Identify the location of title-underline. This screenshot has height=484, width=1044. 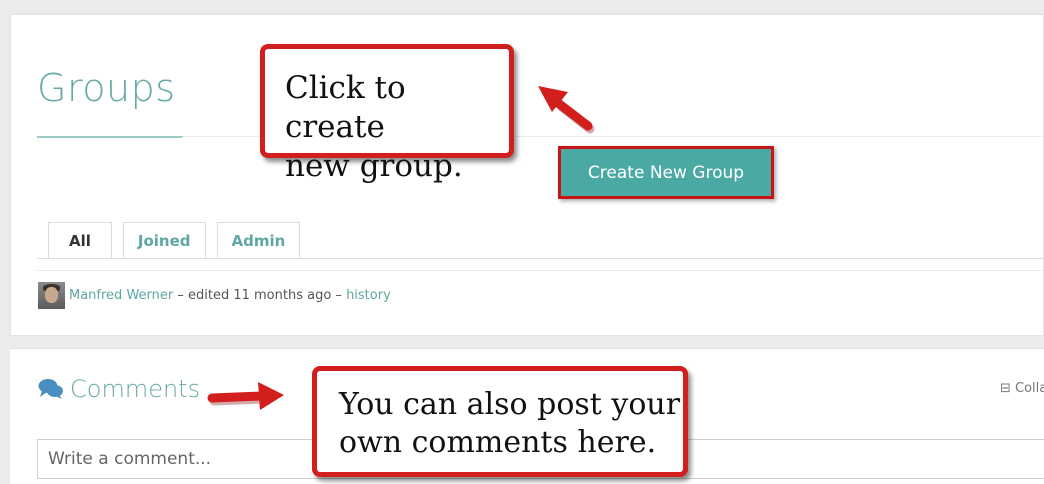
(109, 137).